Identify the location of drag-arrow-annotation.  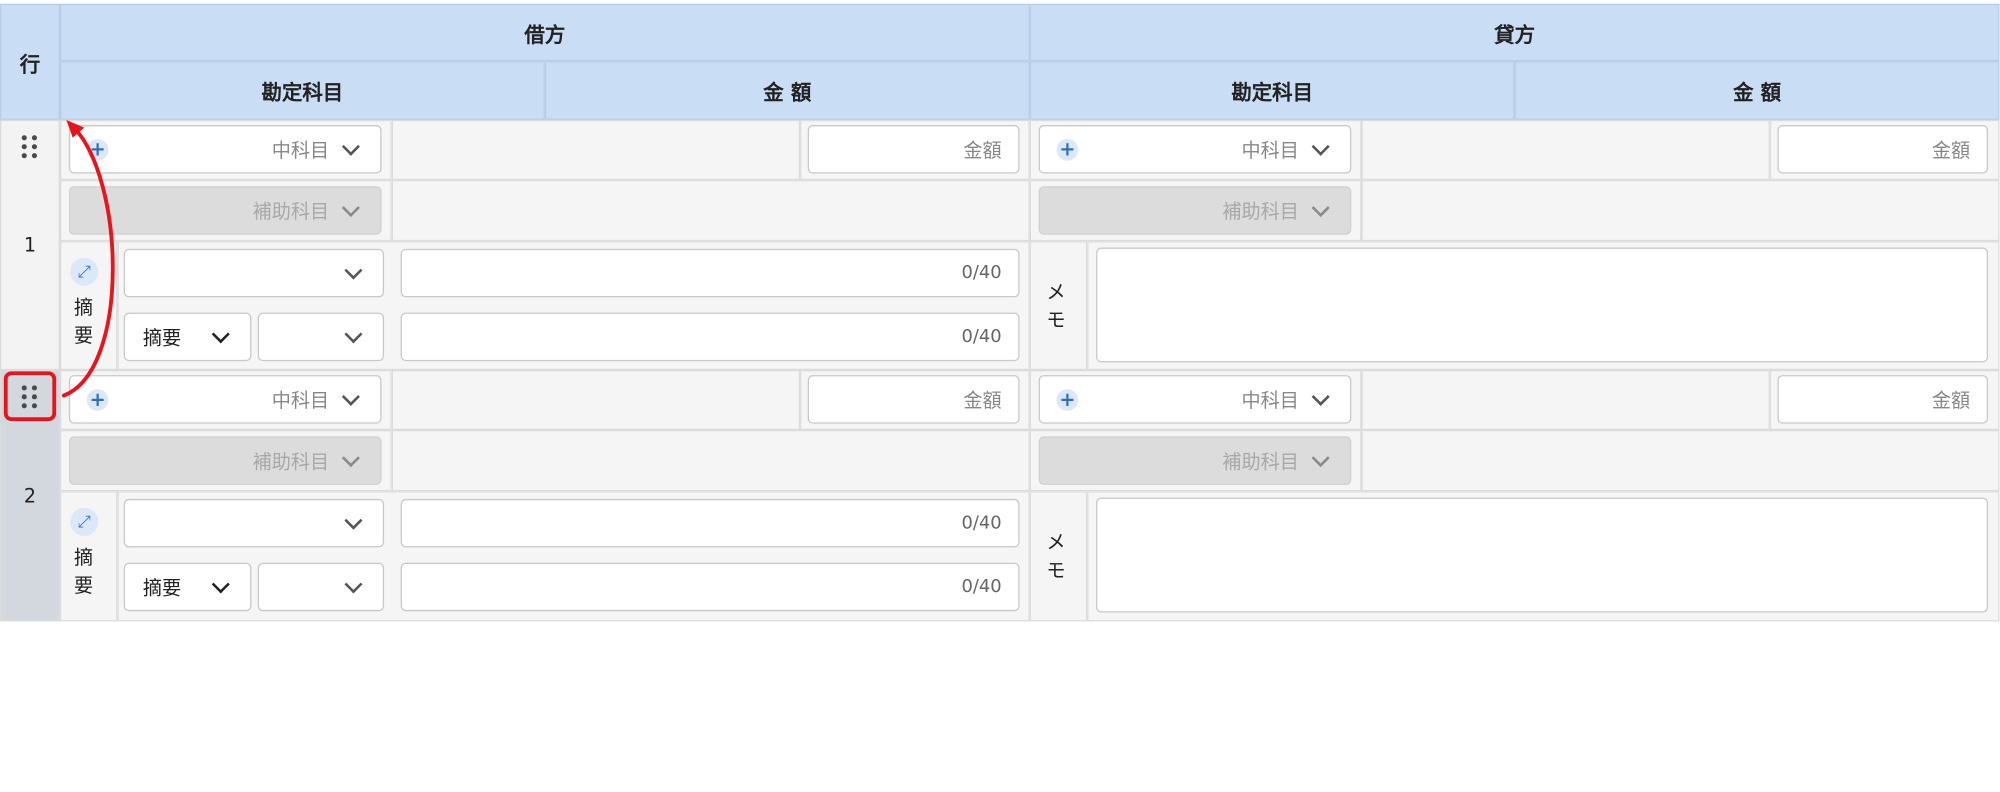
(88, 258).